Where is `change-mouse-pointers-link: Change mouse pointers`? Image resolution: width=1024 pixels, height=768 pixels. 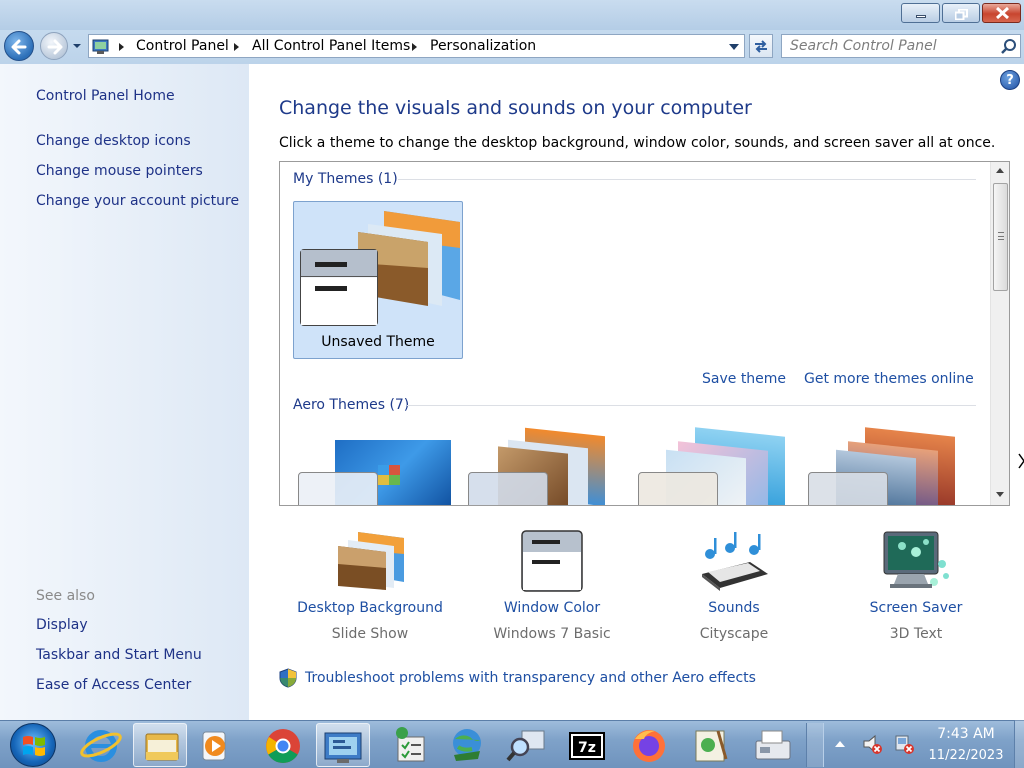
change-mouse-pointers-link: Change mouse pointers is located at coordinates (119, 171).